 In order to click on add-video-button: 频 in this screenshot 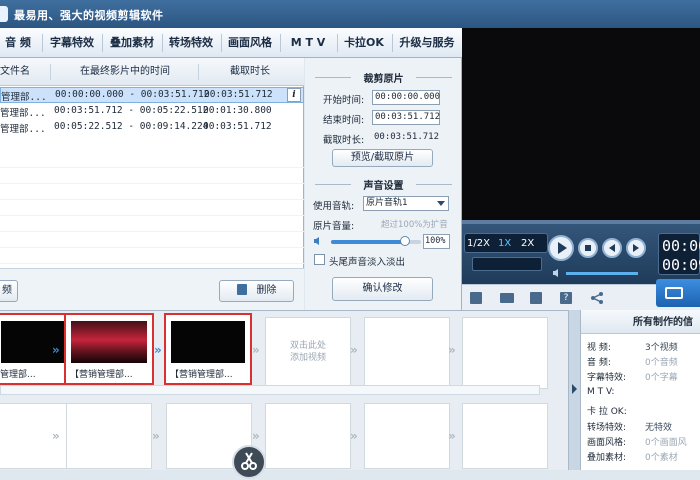, I will do `click(9, 291)`.